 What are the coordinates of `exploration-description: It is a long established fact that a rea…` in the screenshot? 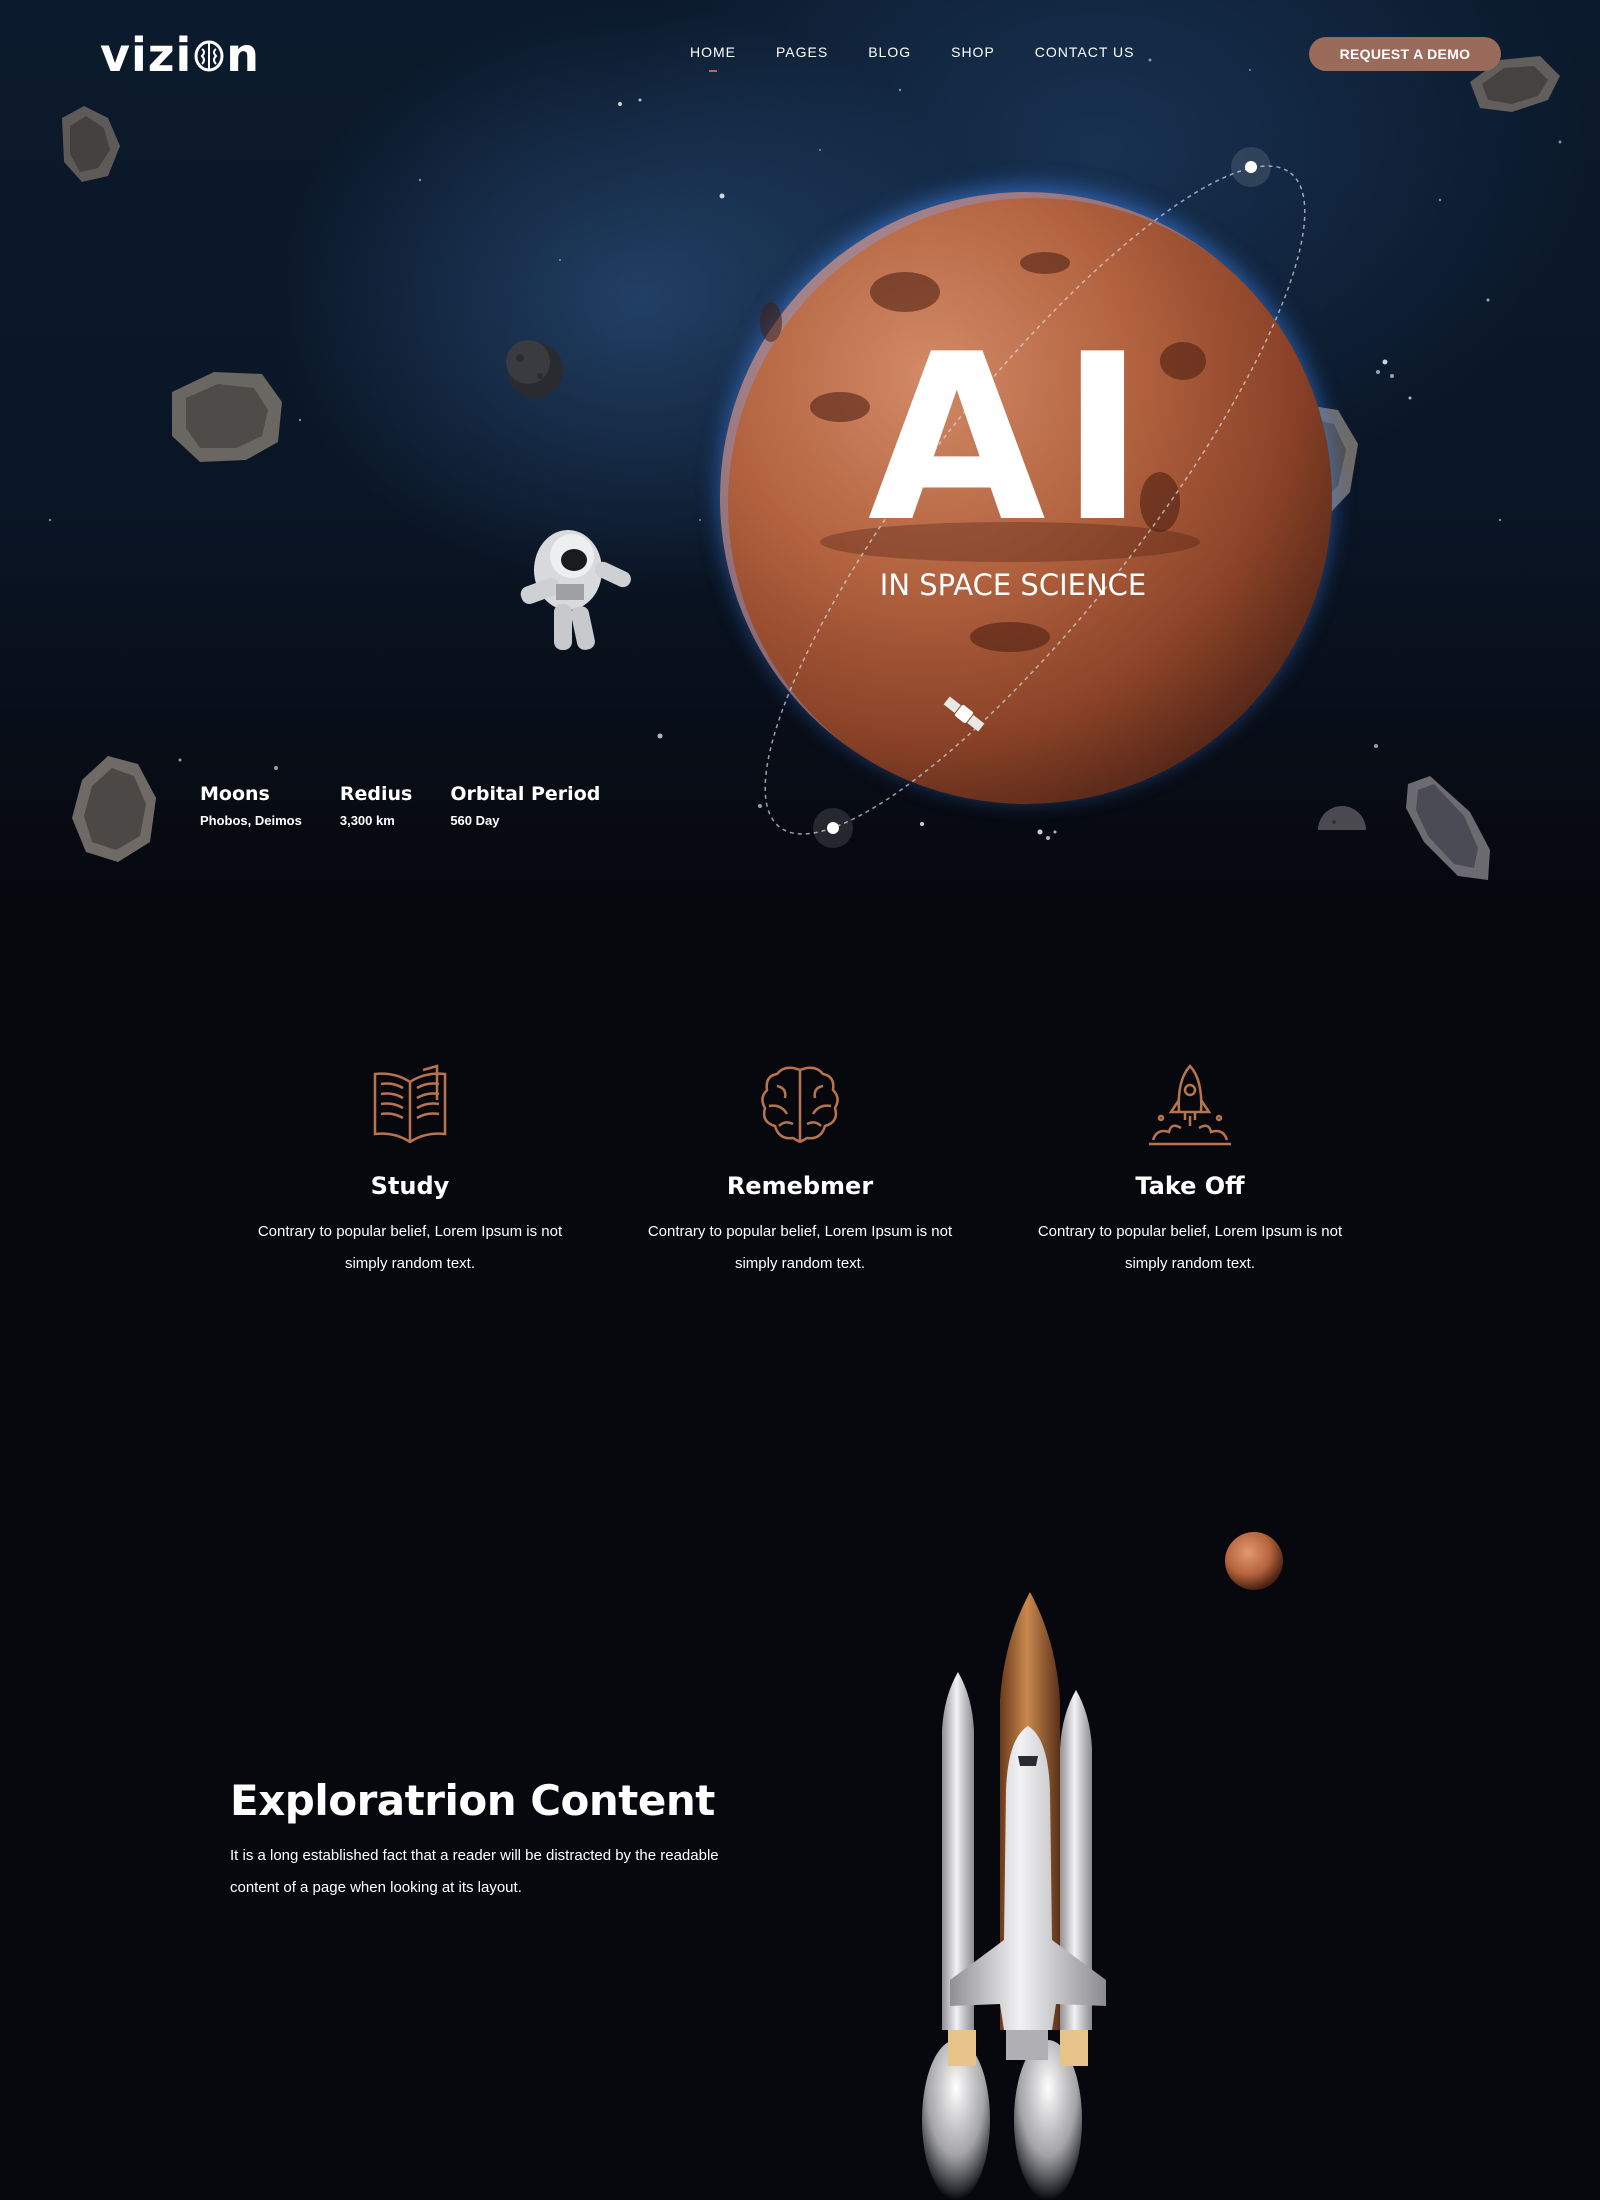 It's located at (474, 1871).